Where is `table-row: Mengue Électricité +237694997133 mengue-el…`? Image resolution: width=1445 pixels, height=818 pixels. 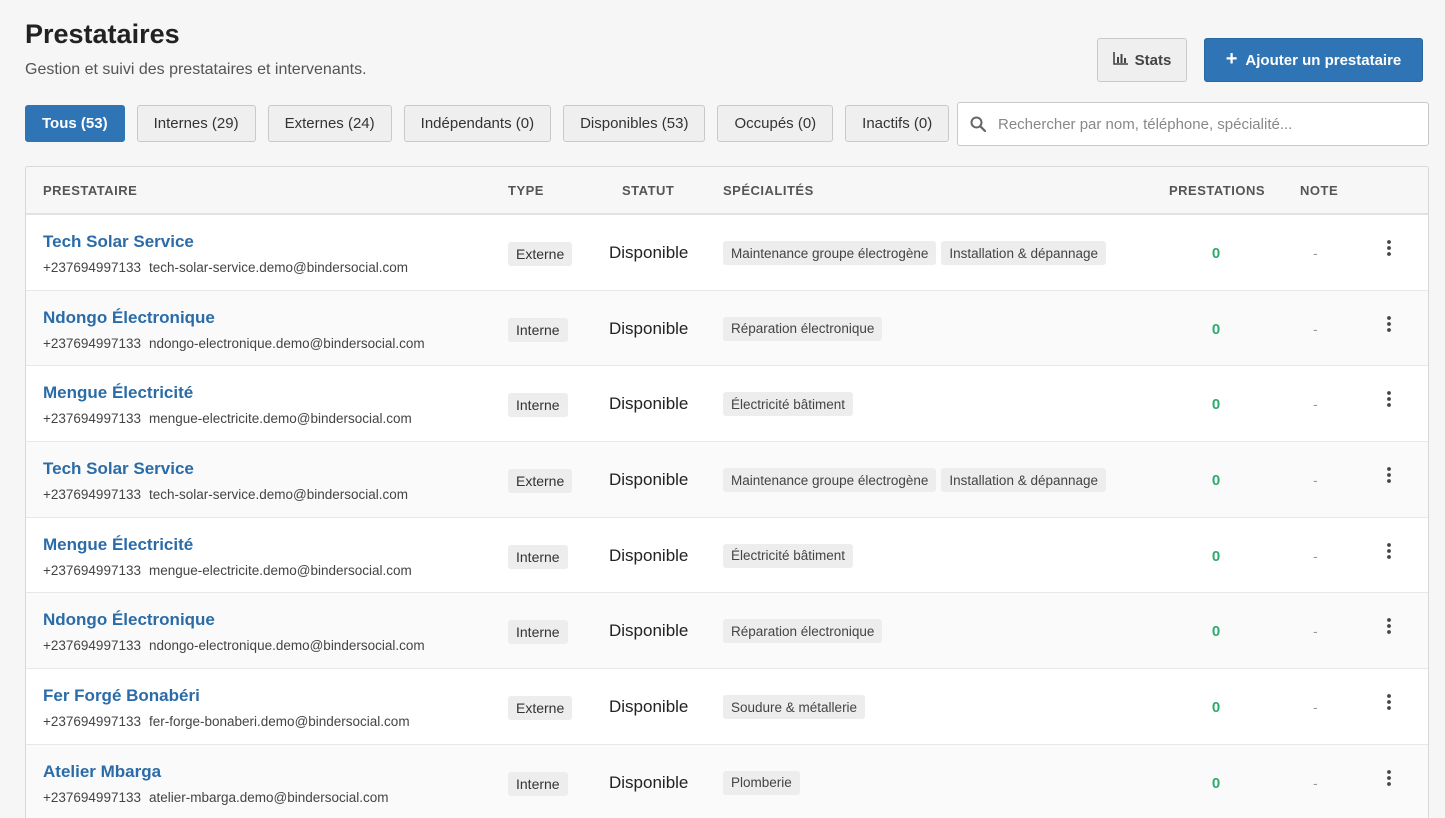
table-row: Mengue Électricité +237694997133 mengue-el… is located at coordinates (727, 556).